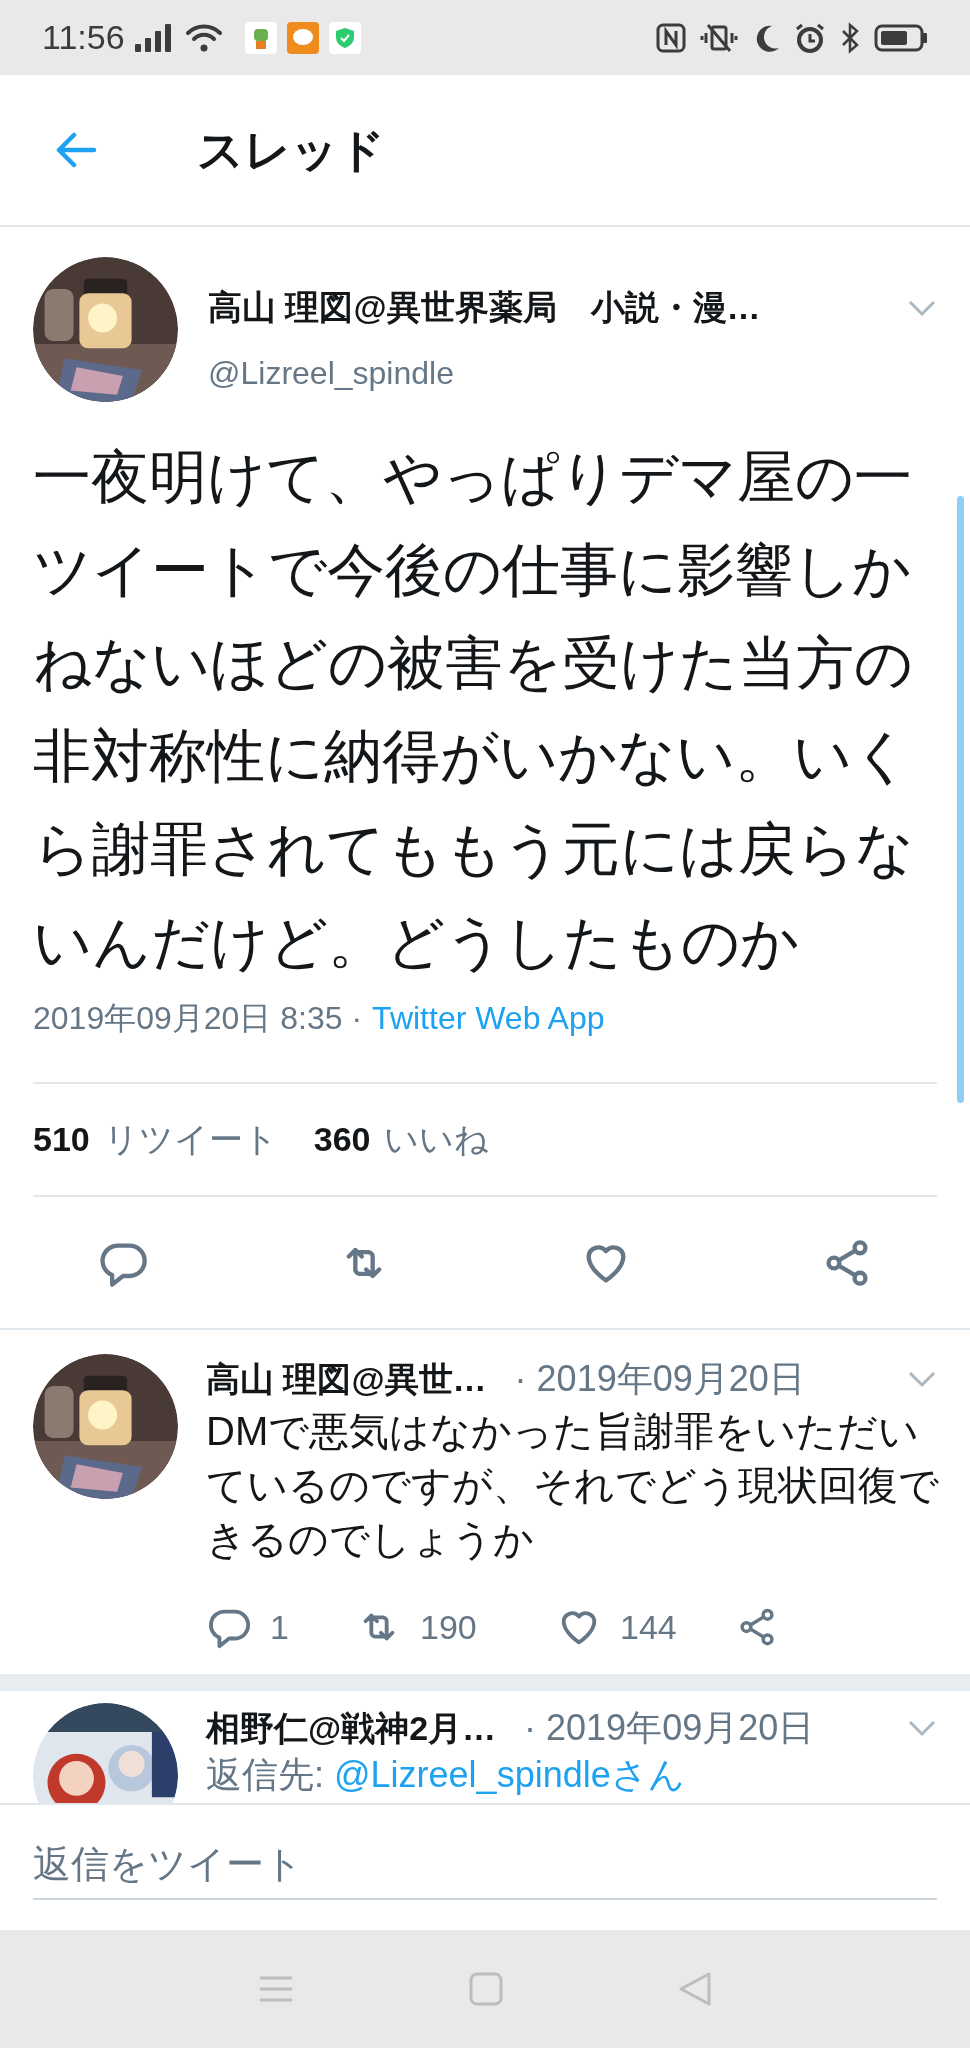 The height and width of the screenshot is (2048, 970). Describe the element at coordinates (260, 37) in the screenshot. I see `robot-icon` at that location.